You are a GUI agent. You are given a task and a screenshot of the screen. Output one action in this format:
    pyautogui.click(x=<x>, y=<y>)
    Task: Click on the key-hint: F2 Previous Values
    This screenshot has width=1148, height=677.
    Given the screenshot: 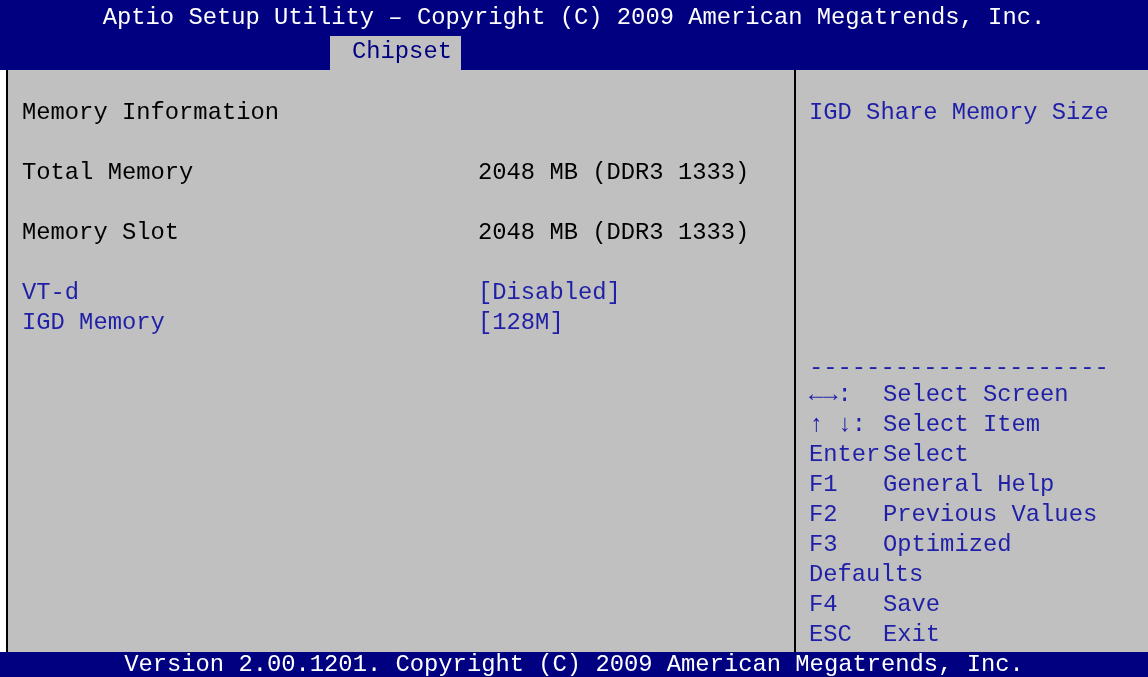 What is the action you would take?
    pyautogui.click(x=954, y=515)
    